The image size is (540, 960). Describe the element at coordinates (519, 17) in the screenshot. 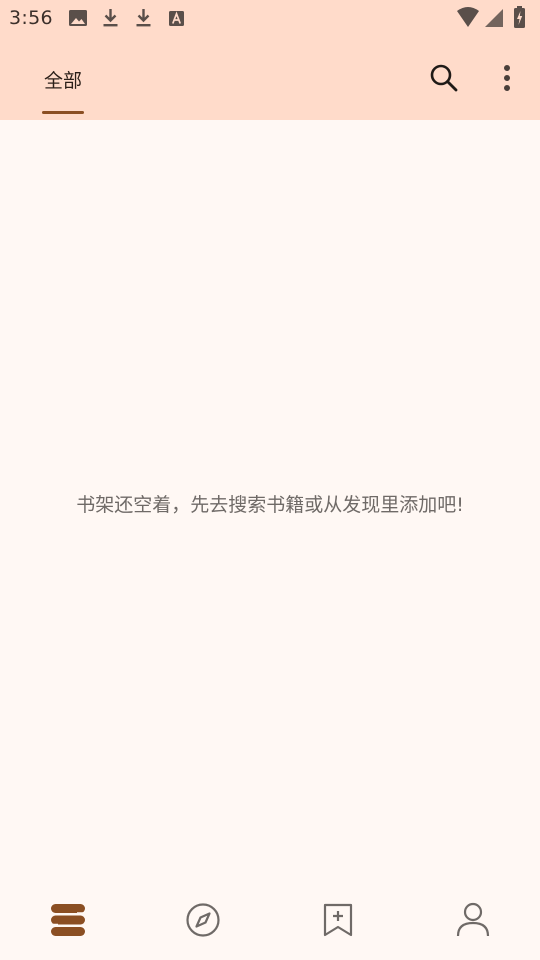

I see `battery-charging-icon` at that location.